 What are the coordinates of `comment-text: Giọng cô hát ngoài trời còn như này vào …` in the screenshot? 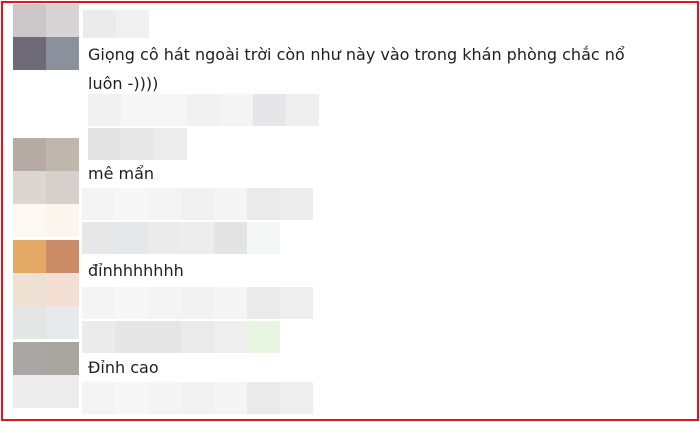 It's located at (356, 69).